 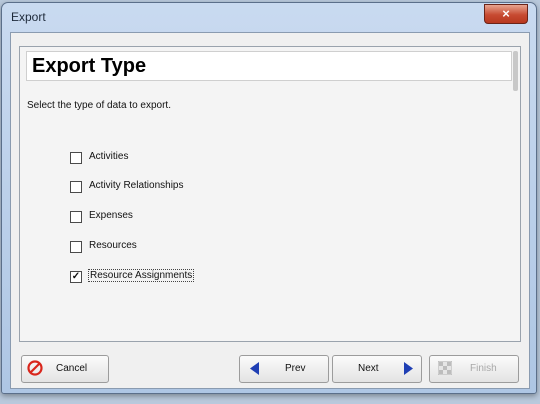 I want to click on expenses-checkbox, so click(x=76, y=217).